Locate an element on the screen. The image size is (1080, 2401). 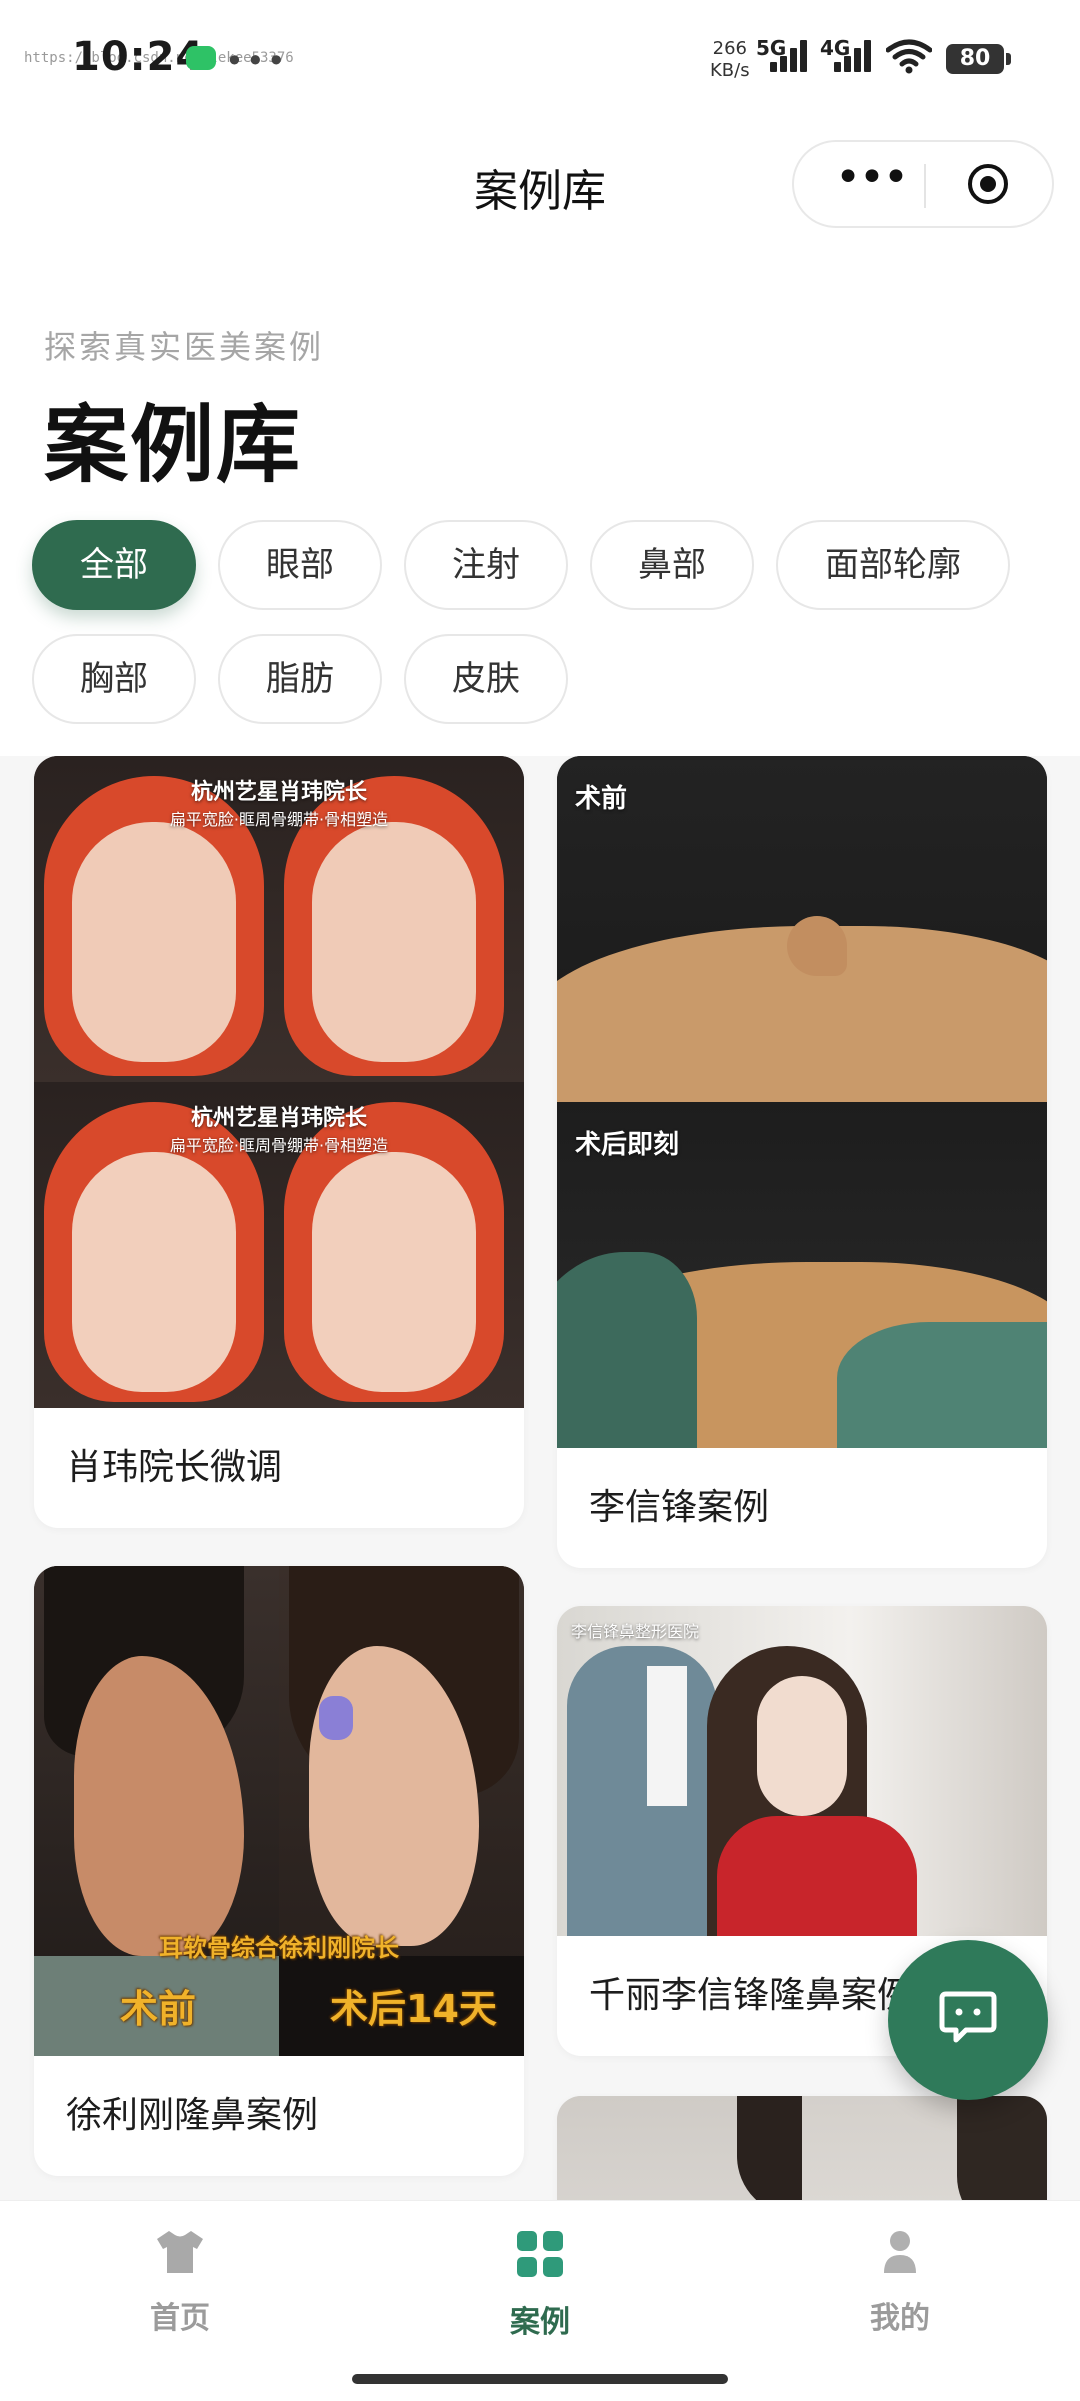
case-card is located at coordinates (802, 2148).